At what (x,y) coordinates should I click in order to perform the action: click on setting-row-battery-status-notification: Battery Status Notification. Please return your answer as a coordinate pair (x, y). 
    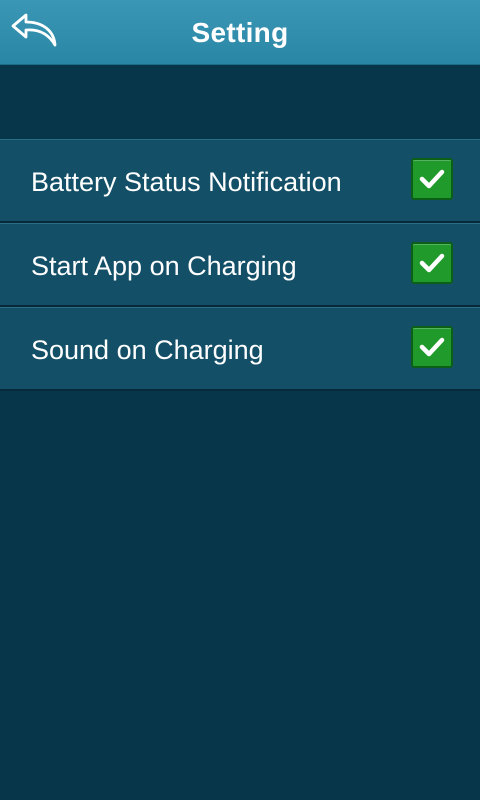
    Looking at the image, I should click on (240, 181).